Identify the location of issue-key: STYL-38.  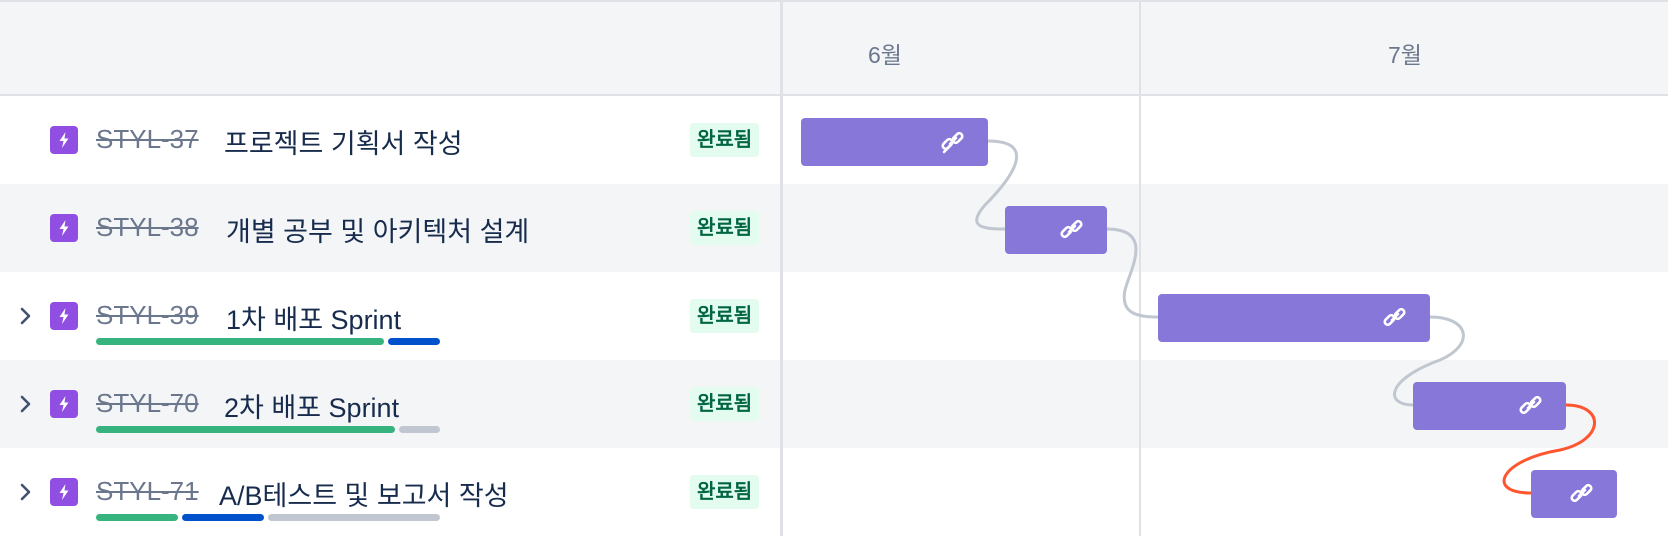
(147, 227).